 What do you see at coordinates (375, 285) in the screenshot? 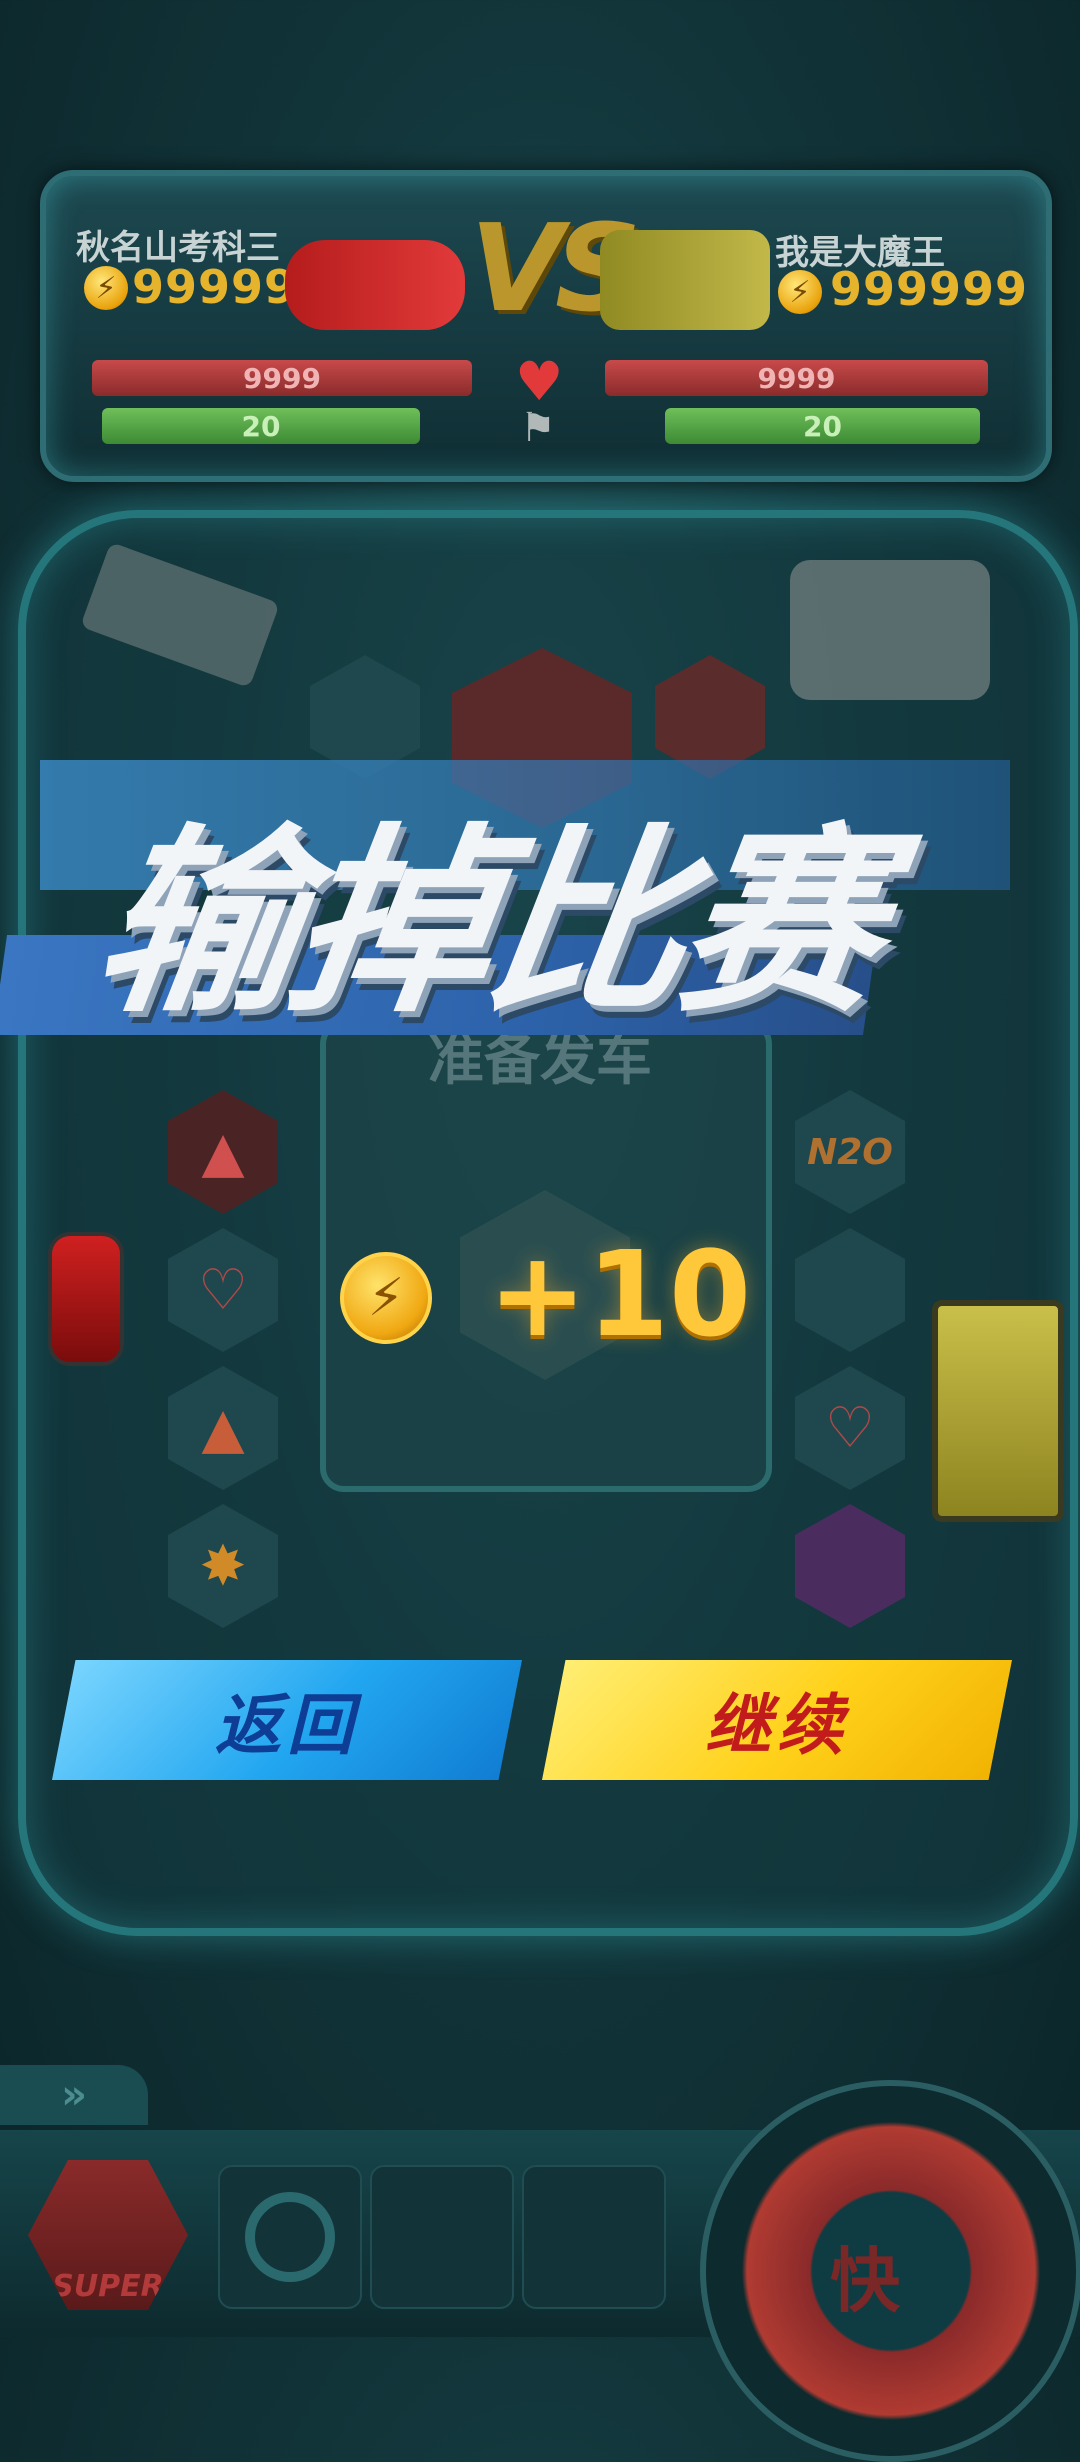
I see `left-player-car-icon` at bounding box center [375, 285].